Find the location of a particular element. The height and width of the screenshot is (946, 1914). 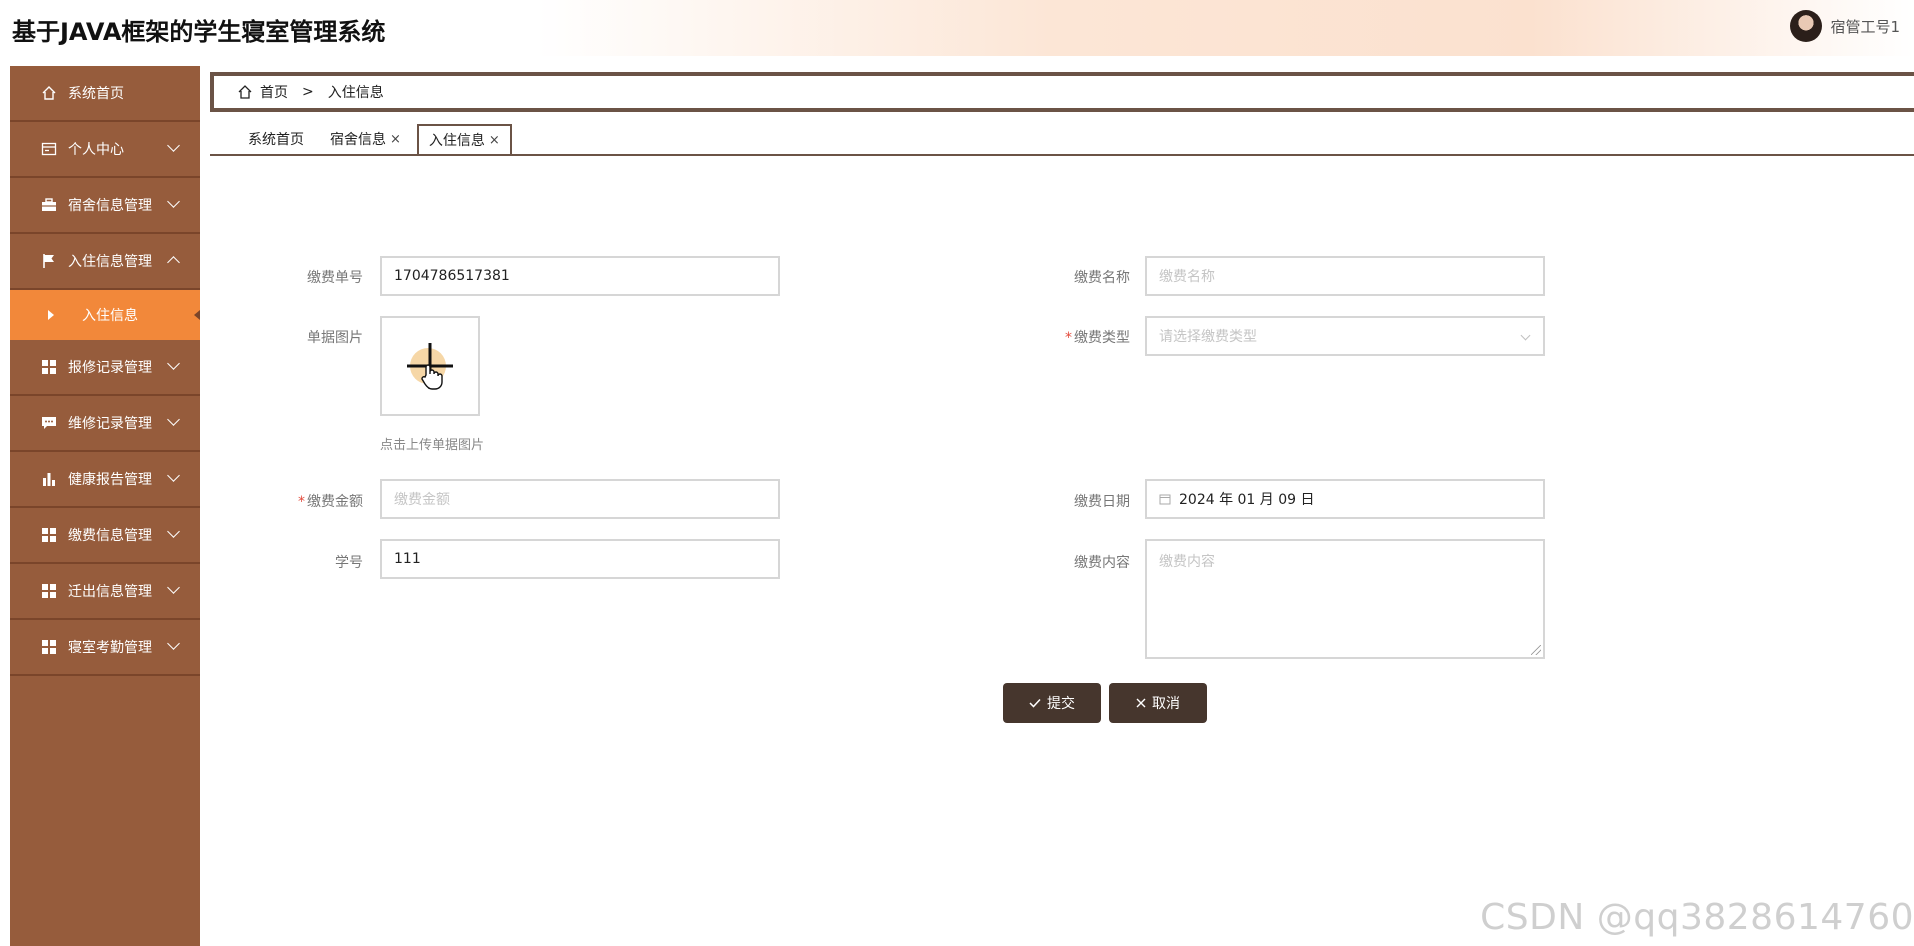

sidebar-item-label: 维修记录管理 is located at coordinates (110, 424).